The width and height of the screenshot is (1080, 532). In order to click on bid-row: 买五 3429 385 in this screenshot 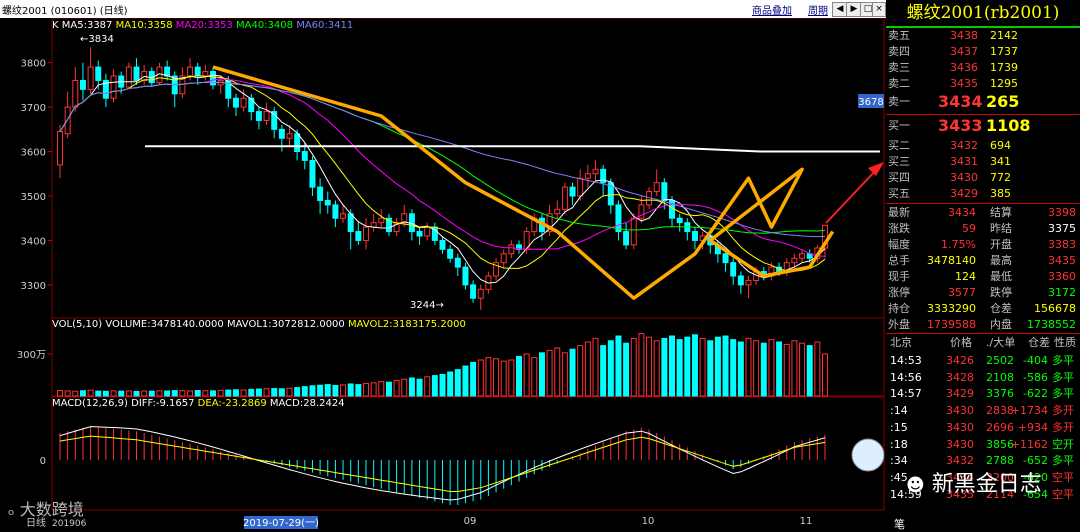, I will do `click(983, 194)`.